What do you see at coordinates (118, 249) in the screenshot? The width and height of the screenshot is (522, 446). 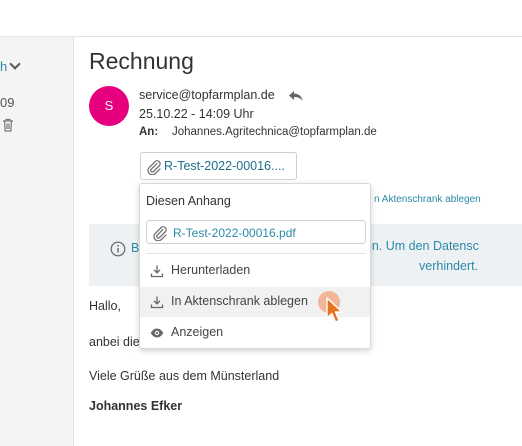 I see `info-icon` at bounding box center [118, 249].